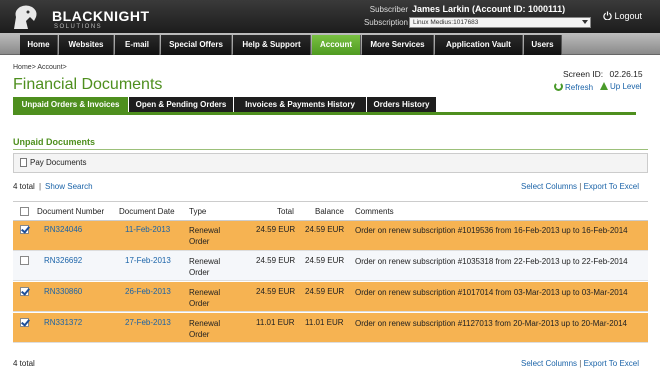  Describe the element at coordinates (148, 322) in the screenshot. I see `document-date: 27-Feb-2013` at that location.